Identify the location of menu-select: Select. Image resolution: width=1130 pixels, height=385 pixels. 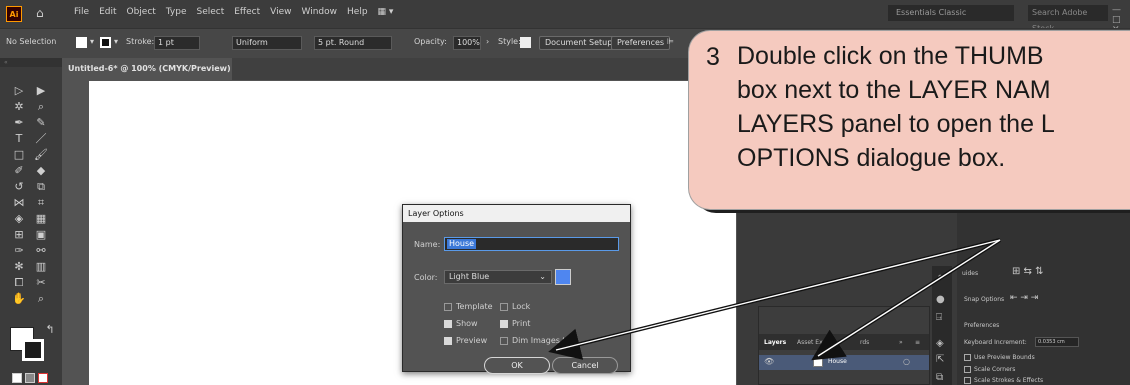
(210, 12).